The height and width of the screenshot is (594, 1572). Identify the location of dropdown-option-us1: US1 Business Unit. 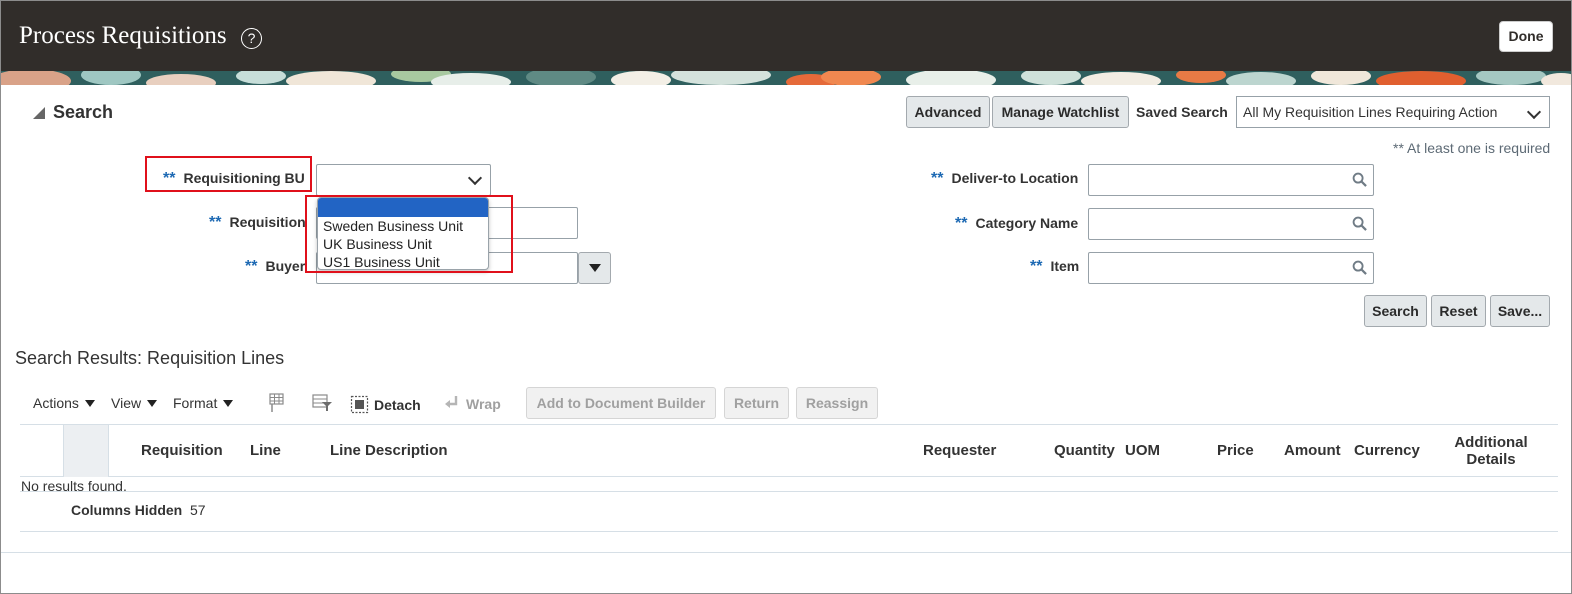
(403, 261).